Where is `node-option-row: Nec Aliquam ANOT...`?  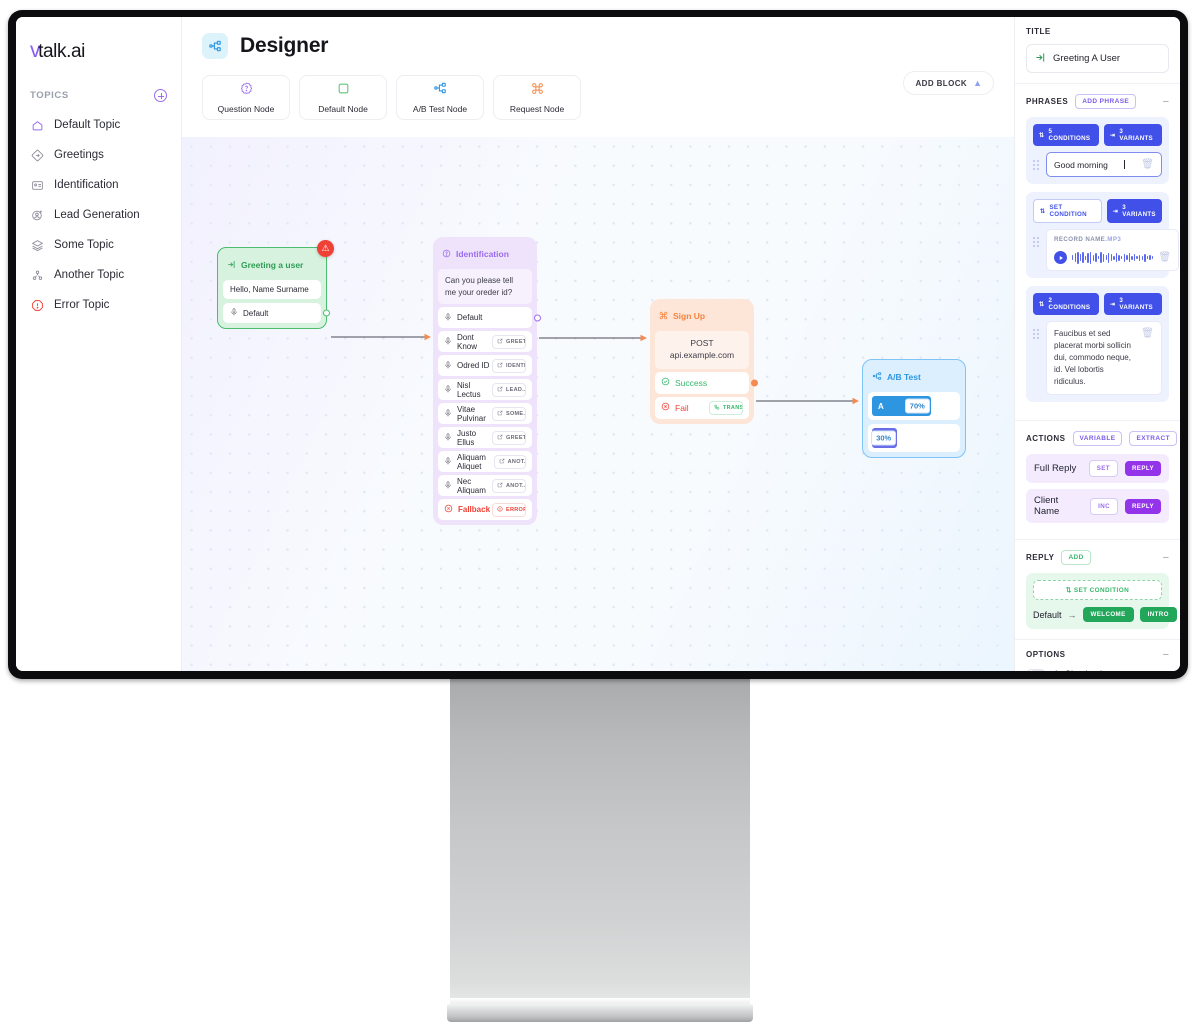
node-option-row: Nec Aliquam ANOT... is located at coordinates (485, 486).